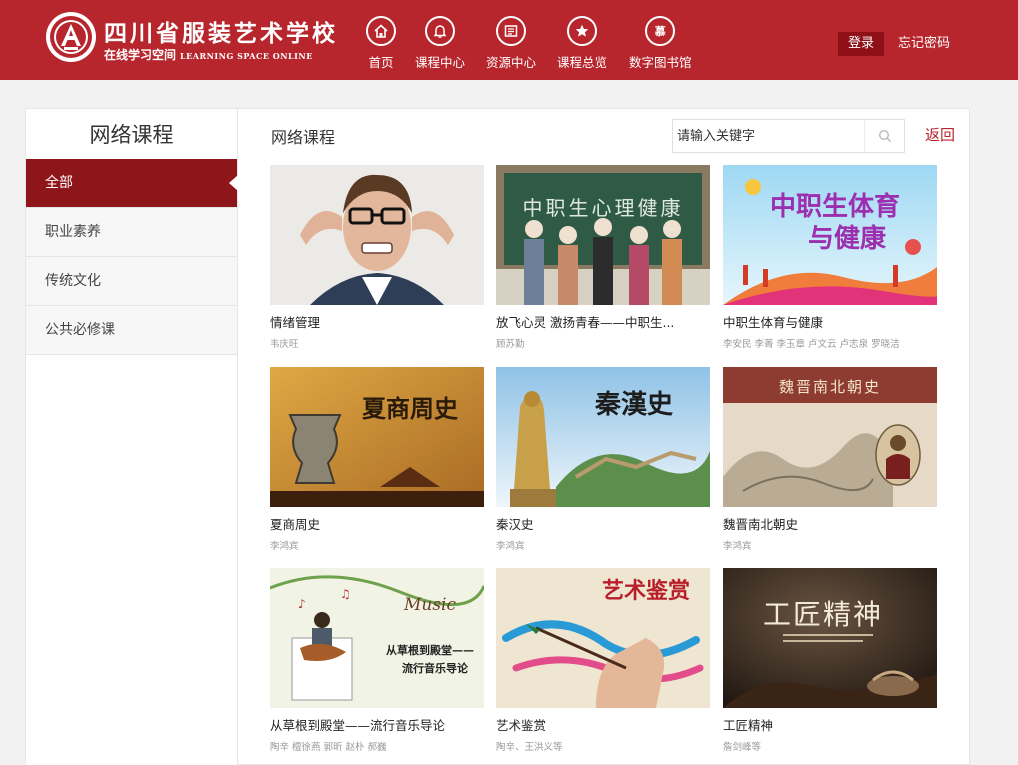 The height and width of the screenshot is (765, 1018). What do you see at coordinates (246, 56) in the screenshot?
I see `site-subtitle-en: LEARNING SPACE ONLINE` at bounding box center [246, 56].